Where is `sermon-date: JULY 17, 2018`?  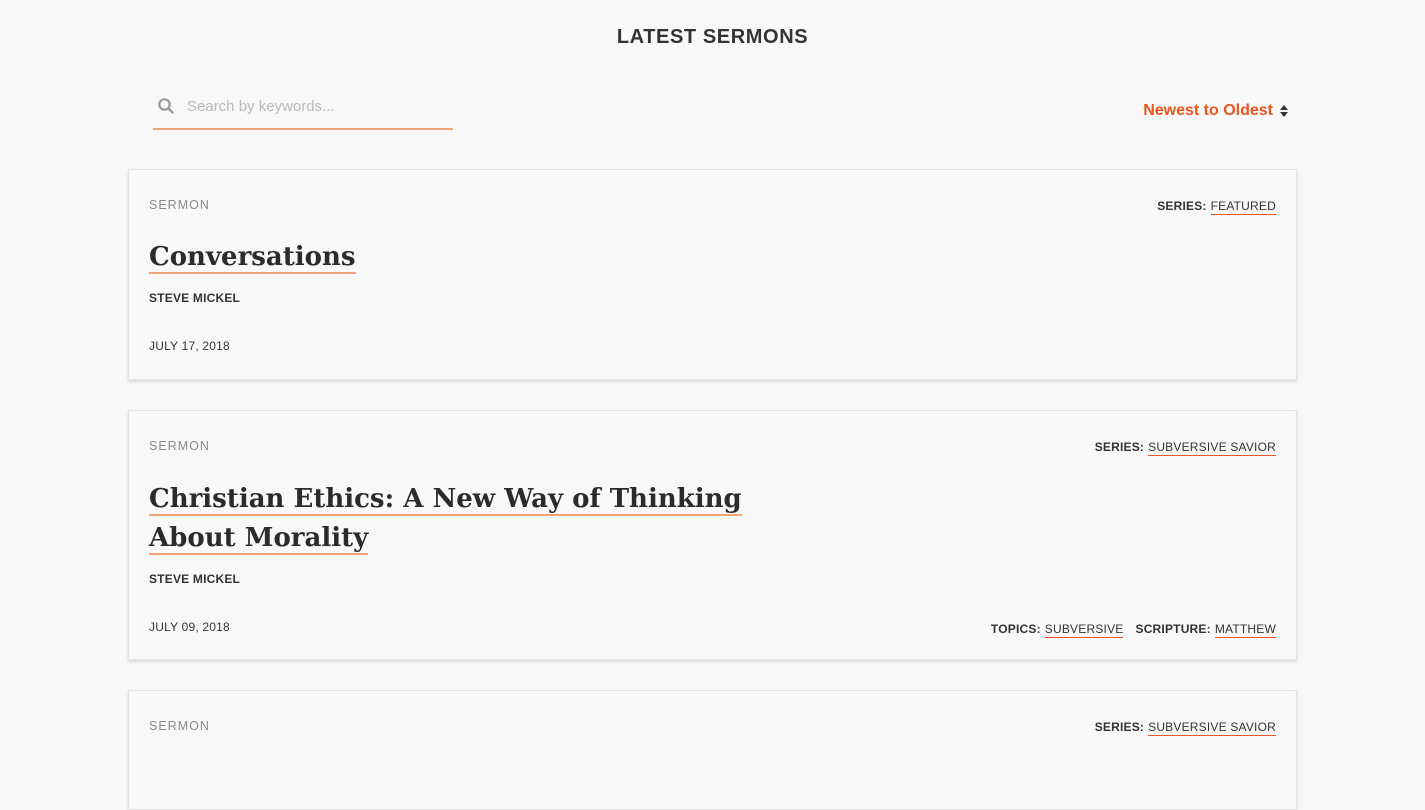 sermon-date: JULY 17, 2018 is located at coordinates (189, 346).